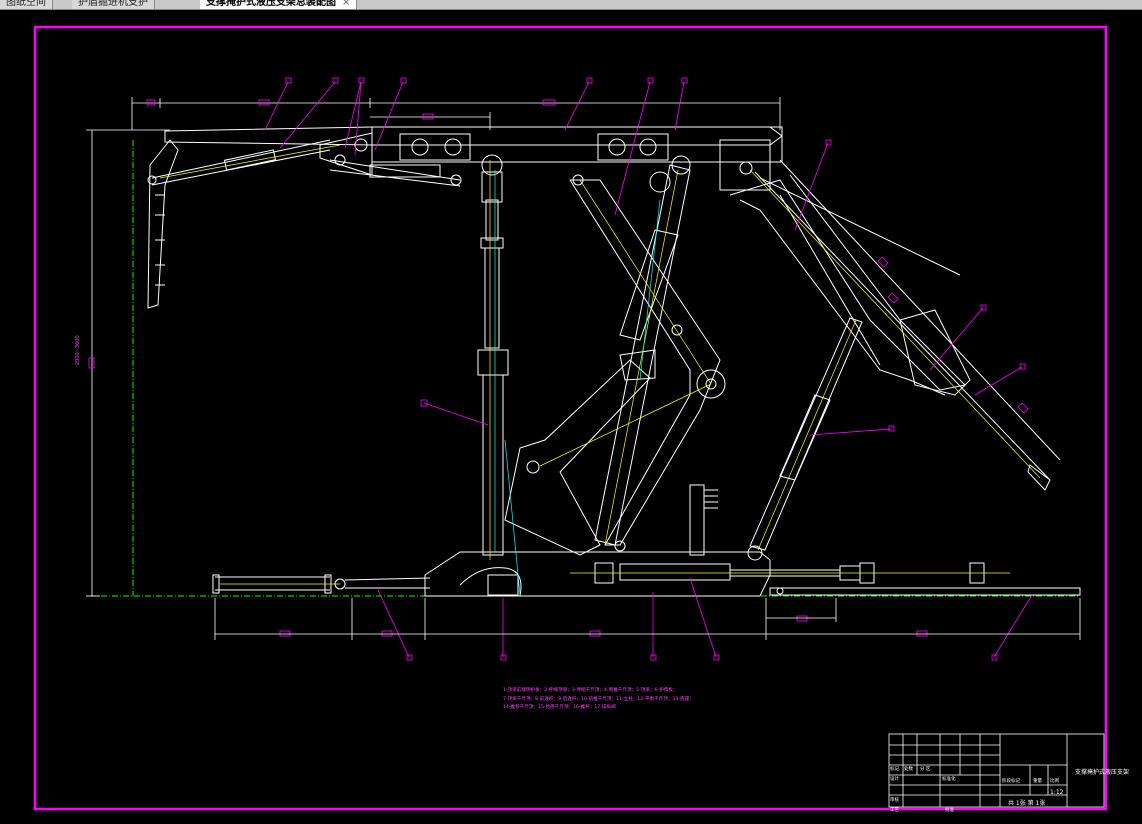  I want to click on rear-shield, so click(895, 325).